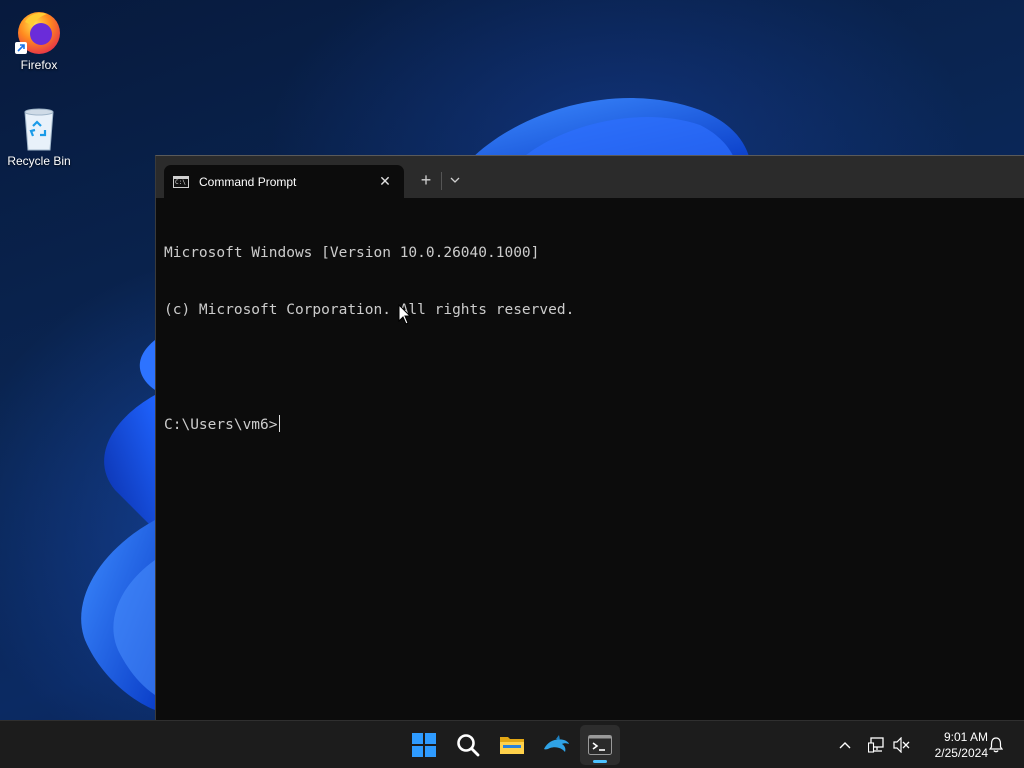 The image size is (1024, 768). Describe the element at coordinates (248, 181) in the screenshot. I see `tab-title: Command Prompt` at that location.